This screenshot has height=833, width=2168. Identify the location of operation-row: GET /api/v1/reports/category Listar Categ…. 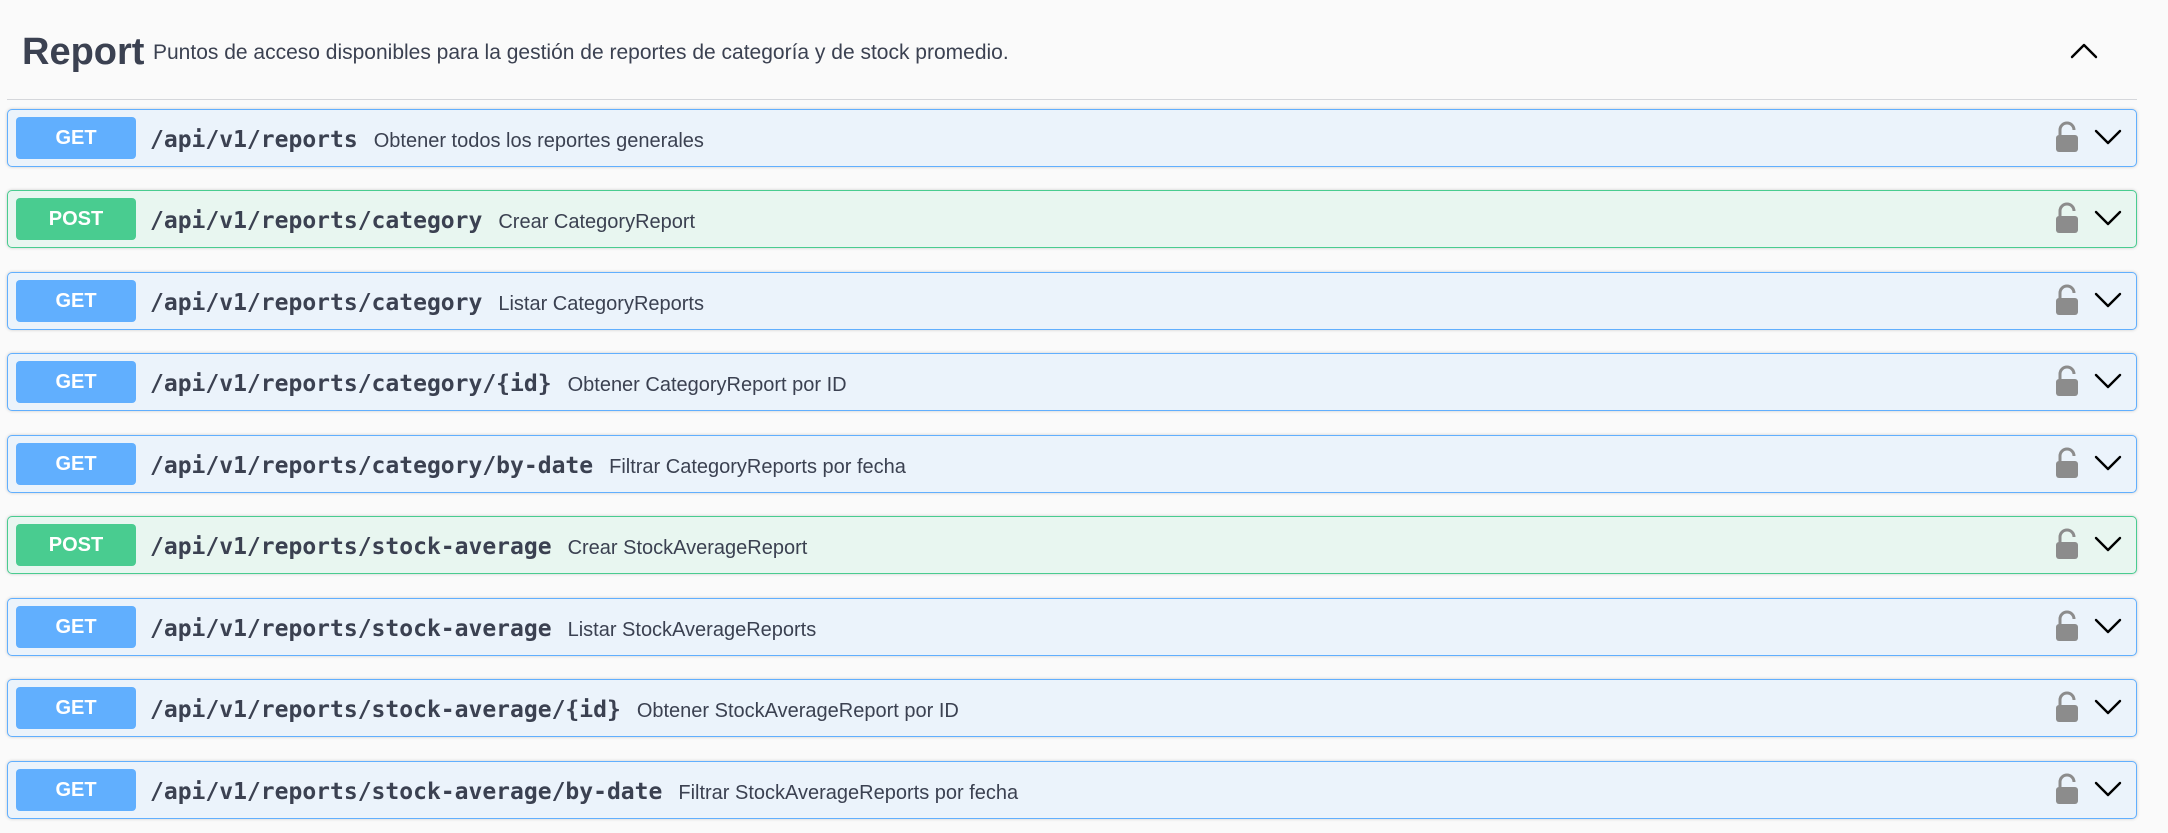
(1072, 301).